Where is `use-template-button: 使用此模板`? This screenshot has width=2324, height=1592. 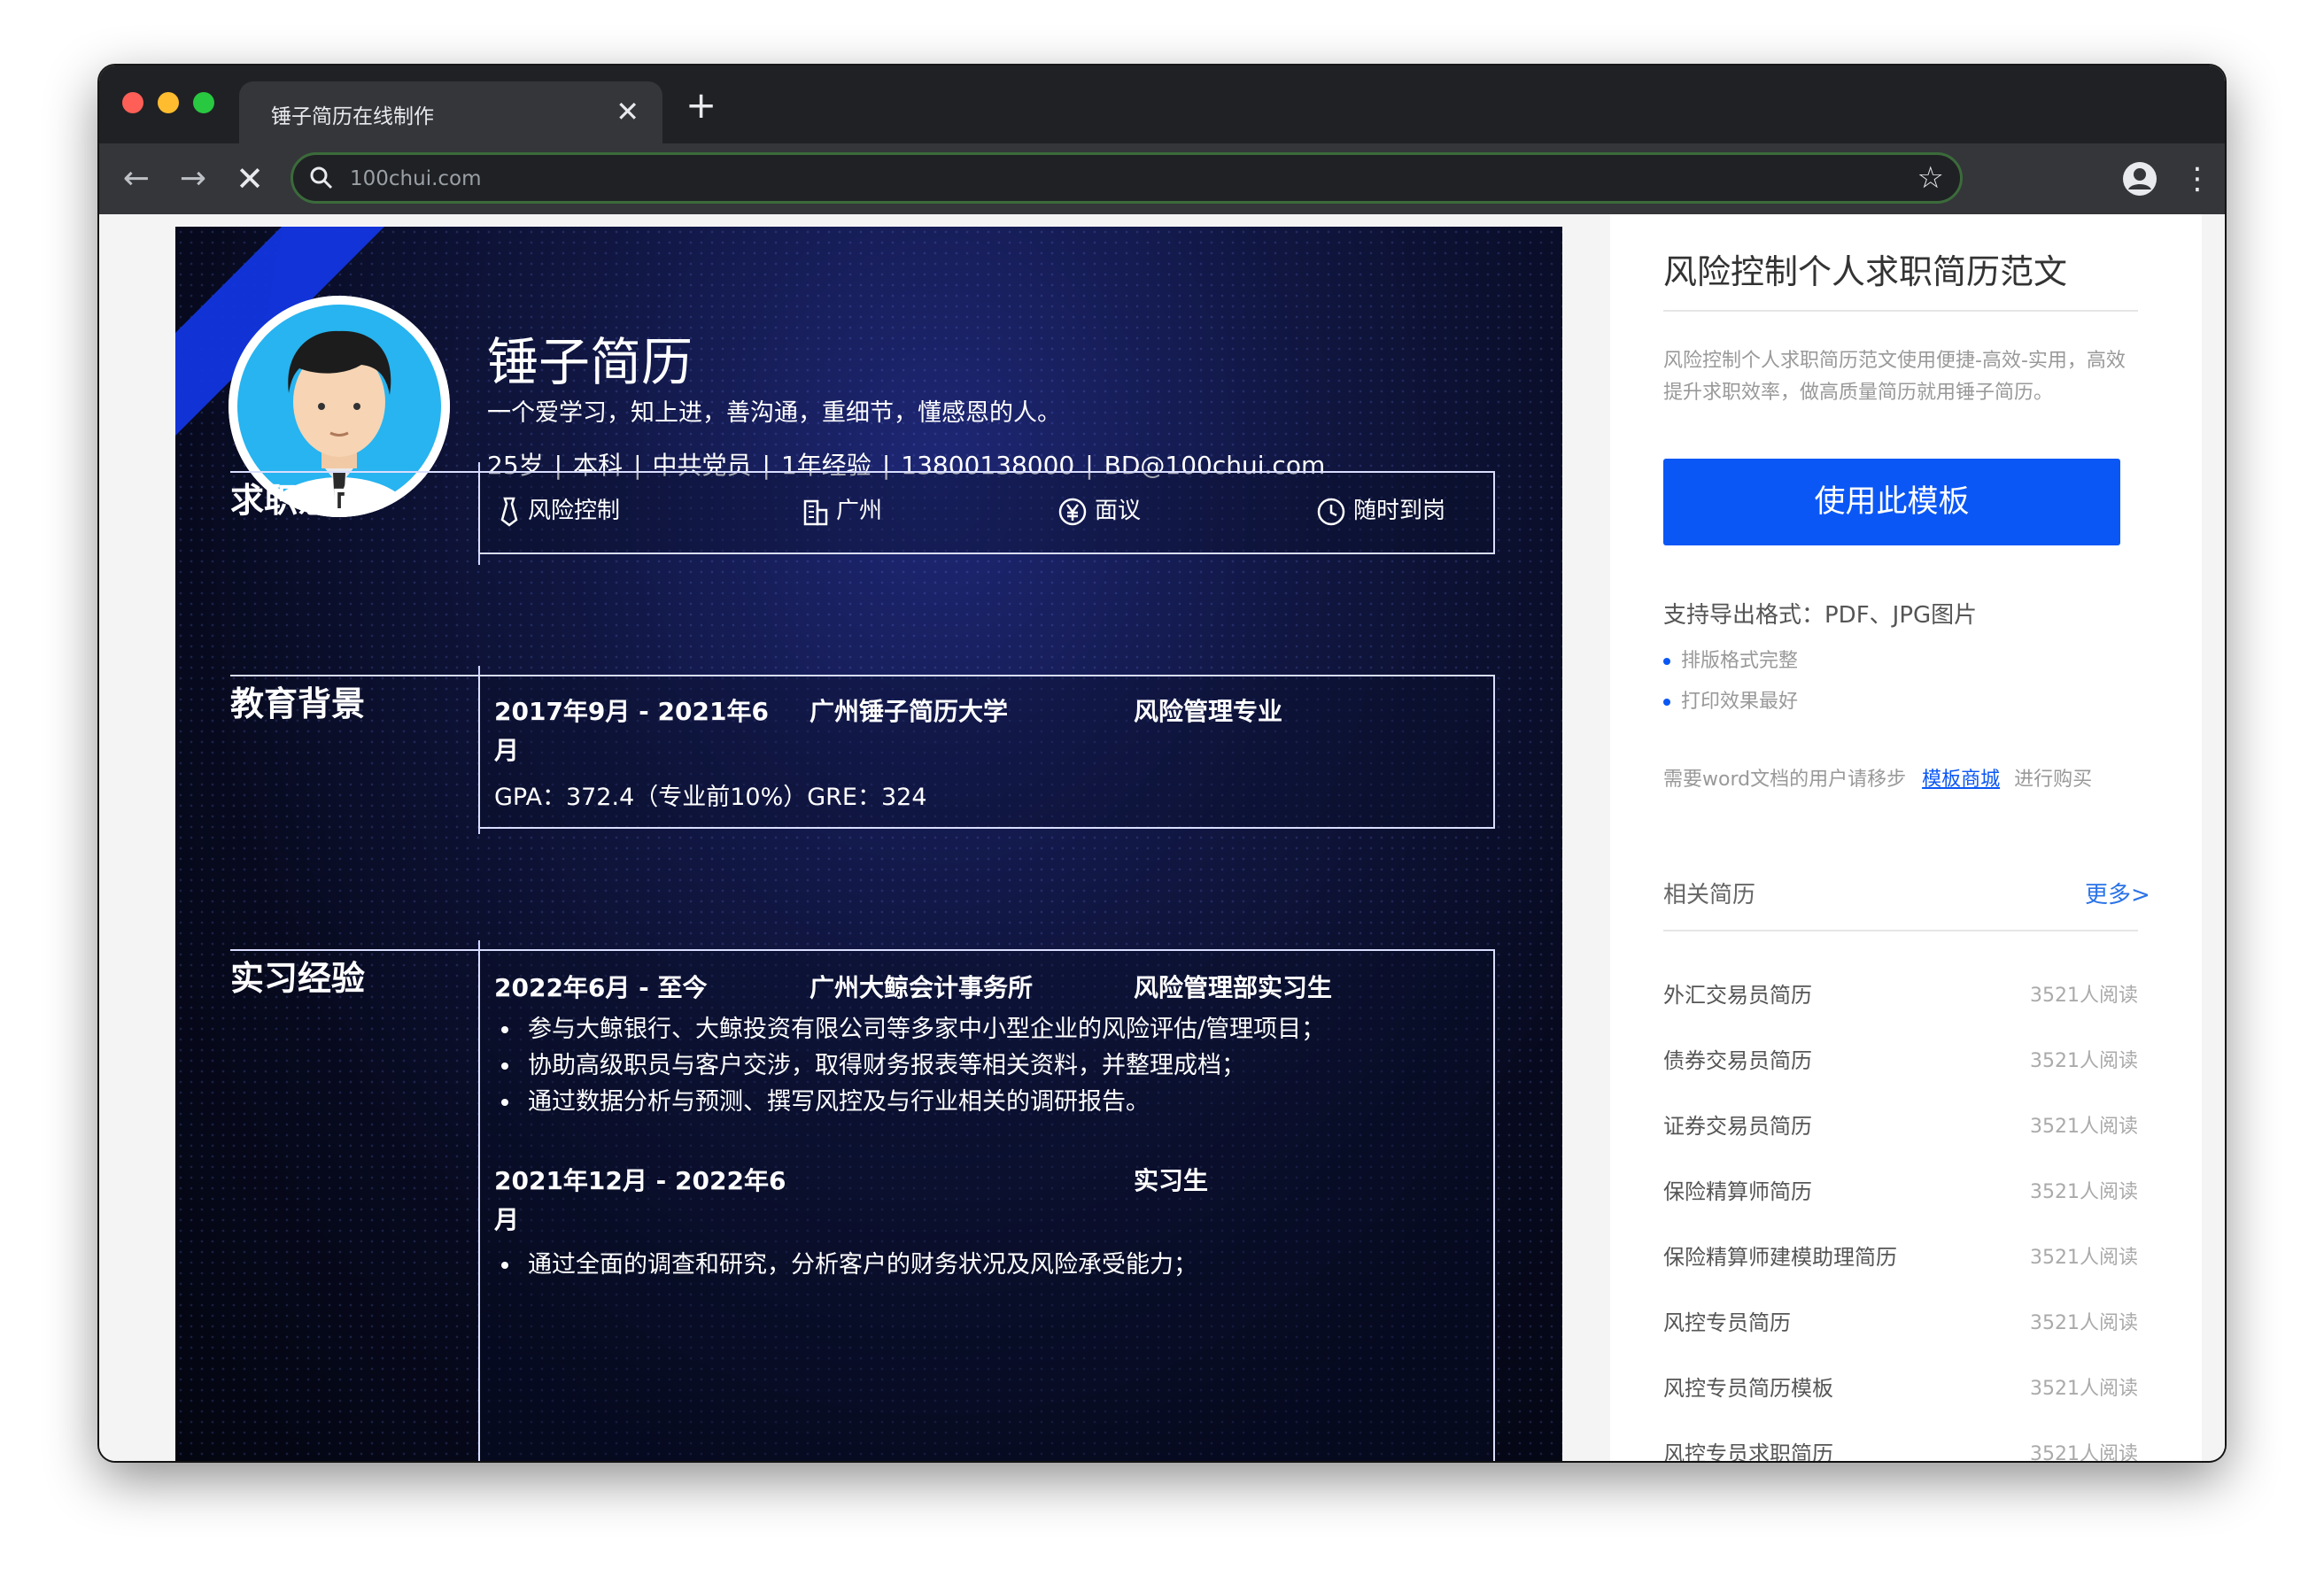
use-template-button: 使用此模板 is located at coordinates (1891, 502).